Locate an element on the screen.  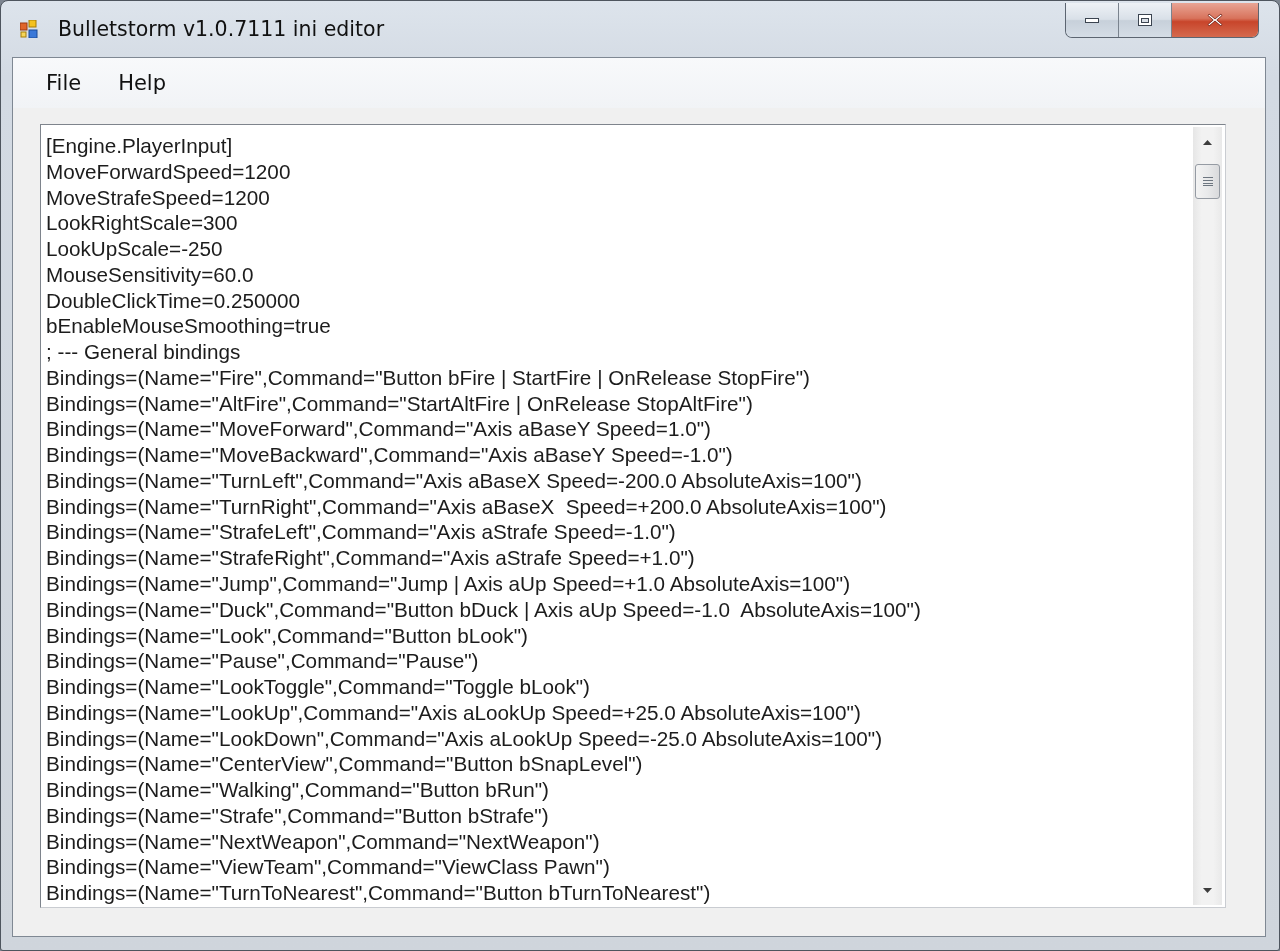
grip-lines-icon is located at coordinates (1207, 181).